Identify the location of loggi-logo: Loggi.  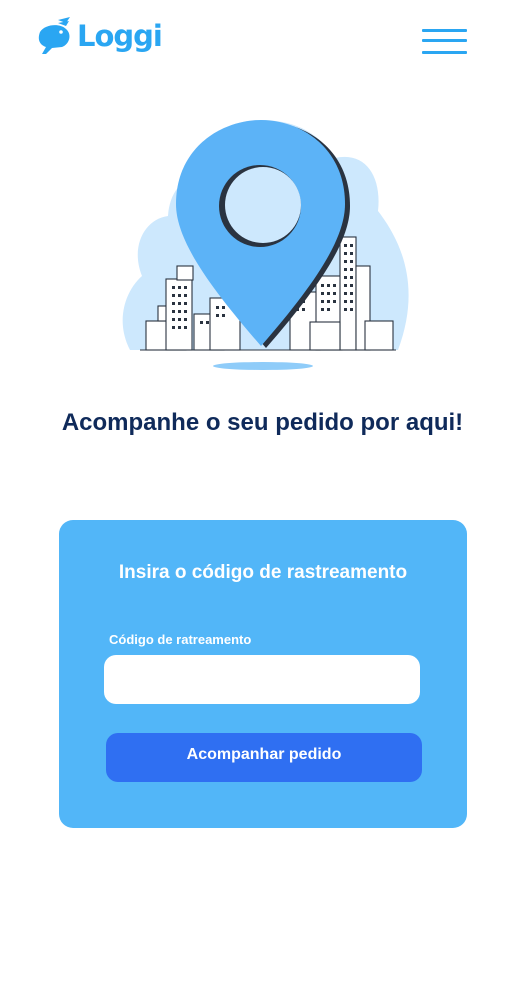
(99, 36).